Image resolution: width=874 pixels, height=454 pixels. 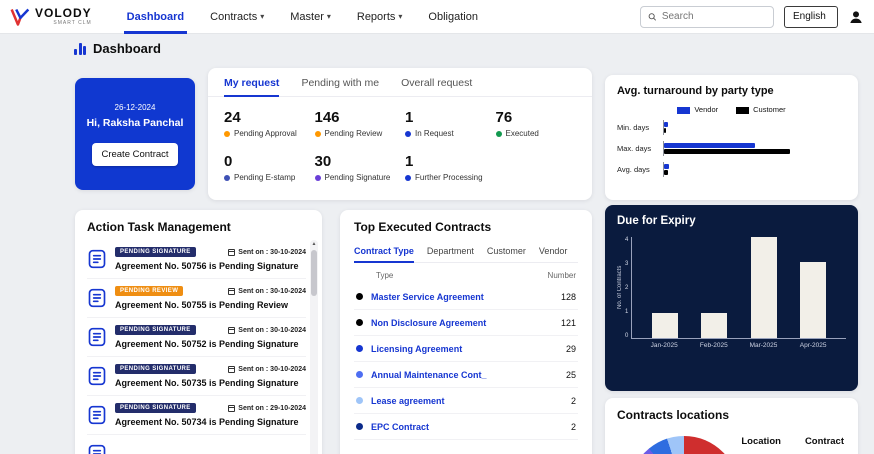 I want to click on locations-title: Contracts locations, so click(x=673, y=415).